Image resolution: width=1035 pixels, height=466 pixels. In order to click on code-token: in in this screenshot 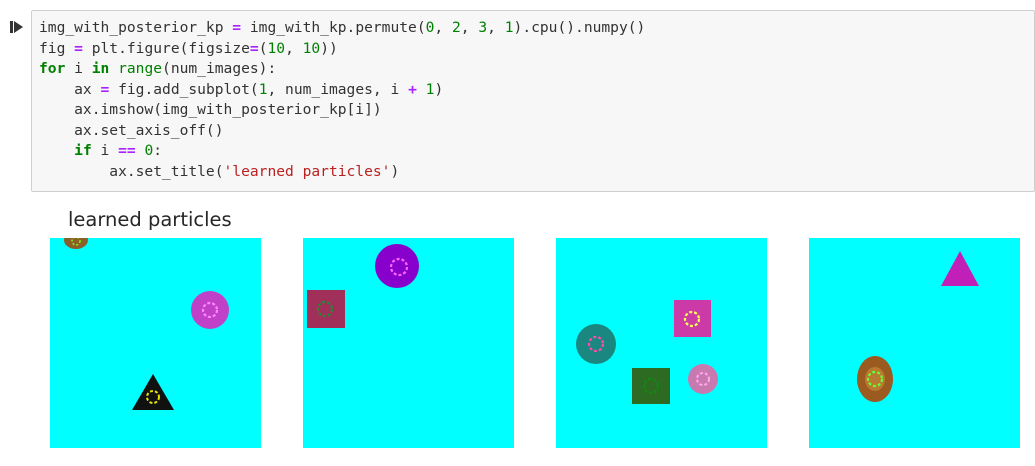, I will do `click(100, 68)`.